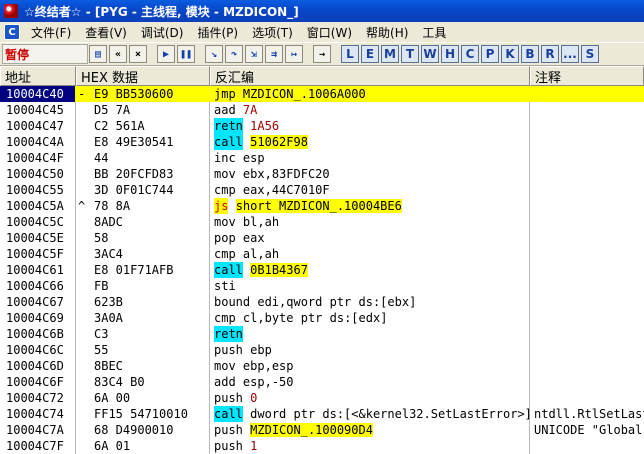 The width and height of the screenshot is (644, 454). What do you see at coordinates (322, 334) in the screenshot?
I see `table-row: 10004C6B C3 retn` at bounding box center [322, 334].